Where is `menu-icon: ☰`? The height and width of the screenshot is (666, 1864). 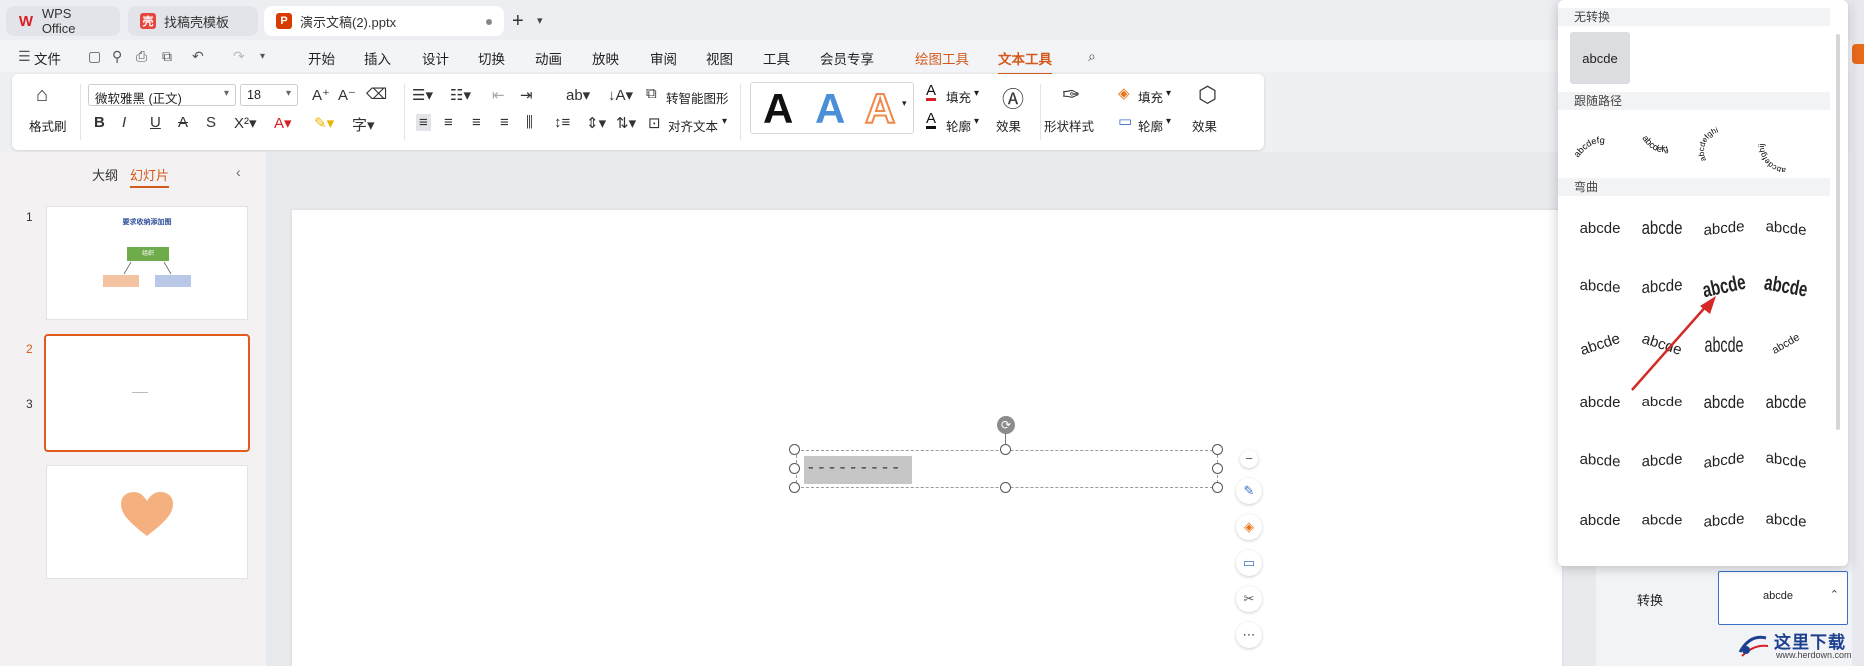
menu-icon: ☰ is located at coordinates (24, 56).